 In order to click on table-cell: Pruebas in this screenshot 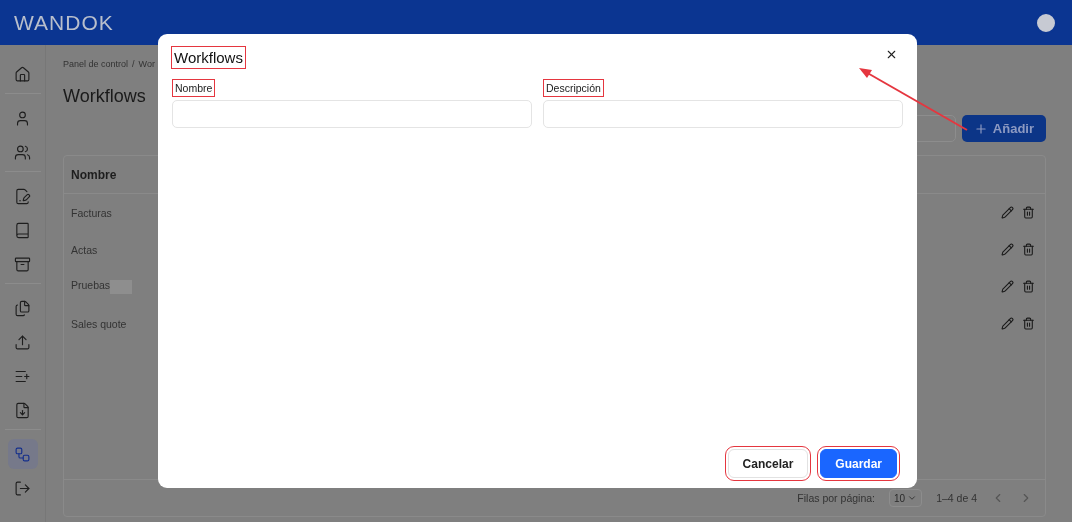, I will do `click(102, 286)`.